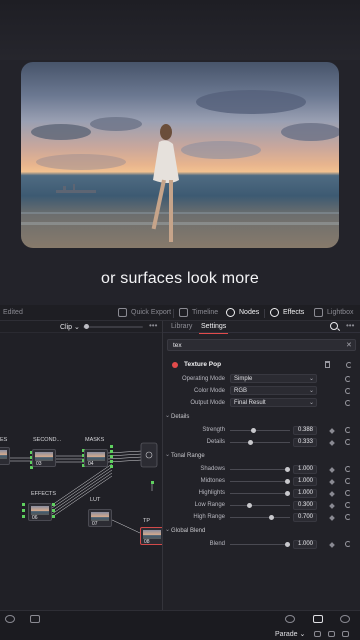 Image resolution: width=360 pixels, height=640 pixels. Describe the element at coordinates (242, 312) in the screenshot. I see `nodes-button: Nodes` at that location.